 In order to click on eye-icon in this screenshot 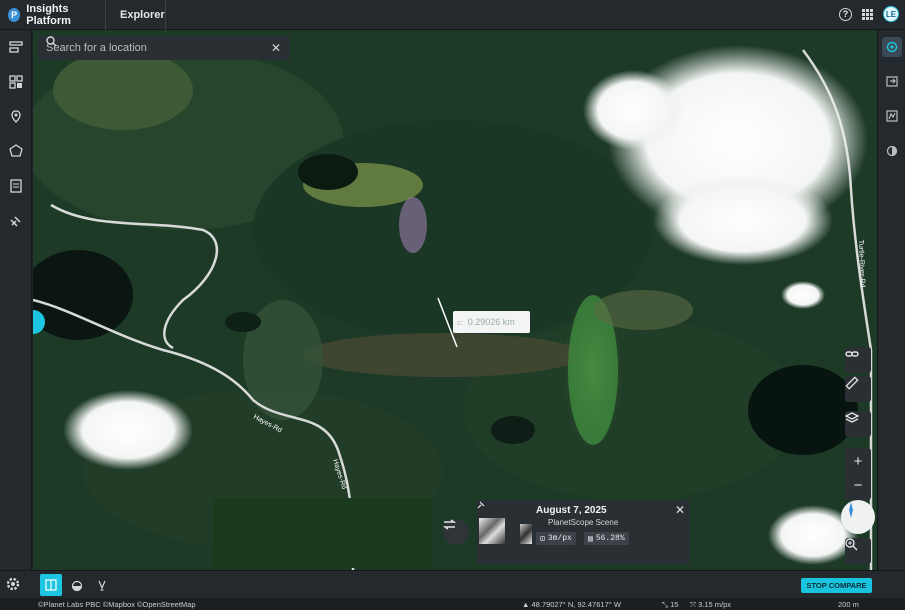, I will do `click(892, 47)`.